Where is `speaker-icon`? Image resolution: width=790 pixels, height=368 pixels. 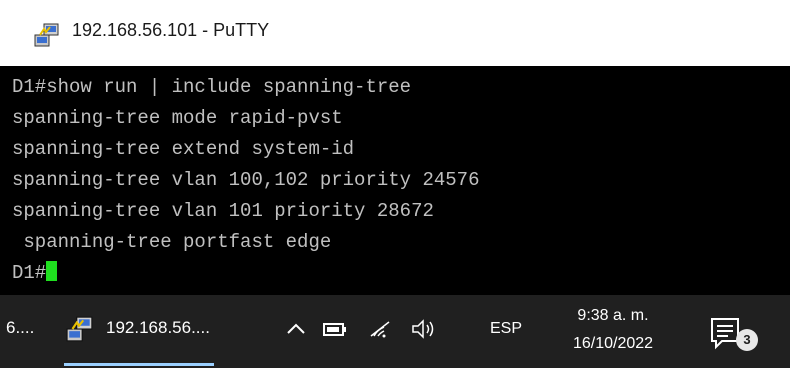
speaker-icon is located at coordinates (425, 329).